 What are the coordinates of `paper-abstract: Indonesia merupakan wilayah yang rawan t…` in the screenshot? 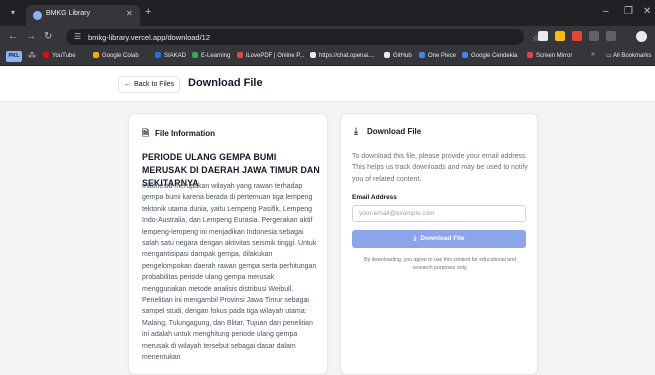 It's located at (229, 272).